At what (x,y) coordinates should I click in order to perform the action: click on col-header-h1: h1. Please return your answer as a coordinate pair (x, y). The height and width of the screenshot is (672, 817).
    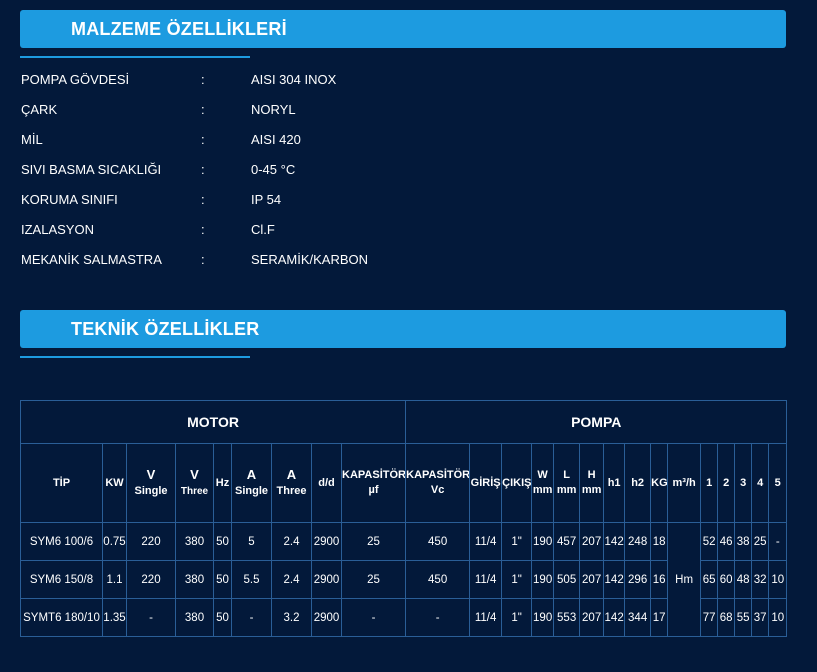
    Looking at the image, I should click on (614, 483).